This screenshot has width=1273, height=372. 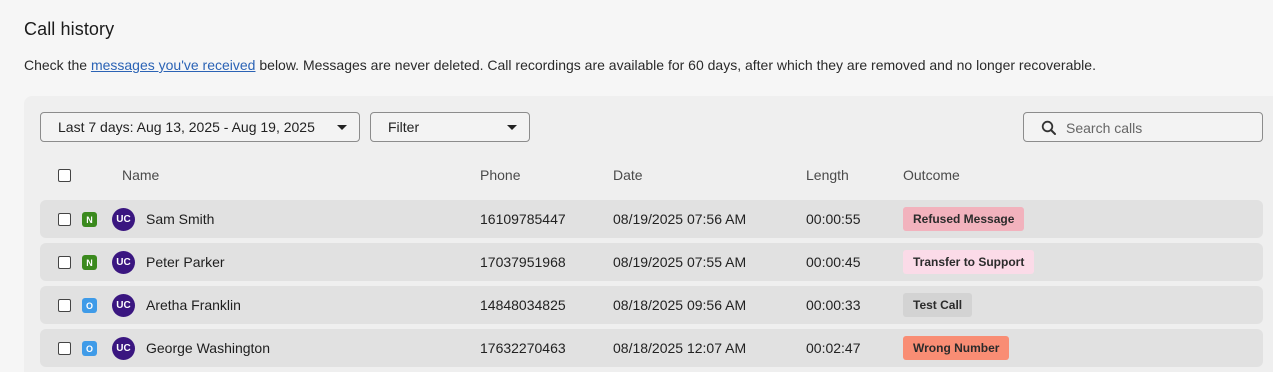 What do you see at coordinates (523, 262) in the screenshot?
I see `caller-phone: 17037951968` at bounding box center [523, 262].